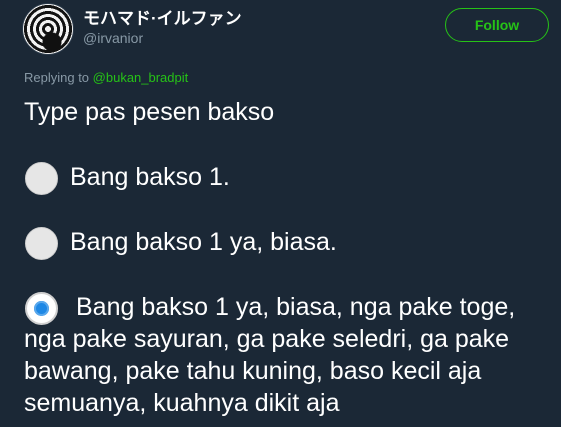  What do you see at coordinates (203, 242) in the screenshot?
I see `poll-option-label: Bang bakso 1 ya, biasa.` at bounding box center [203, 242].